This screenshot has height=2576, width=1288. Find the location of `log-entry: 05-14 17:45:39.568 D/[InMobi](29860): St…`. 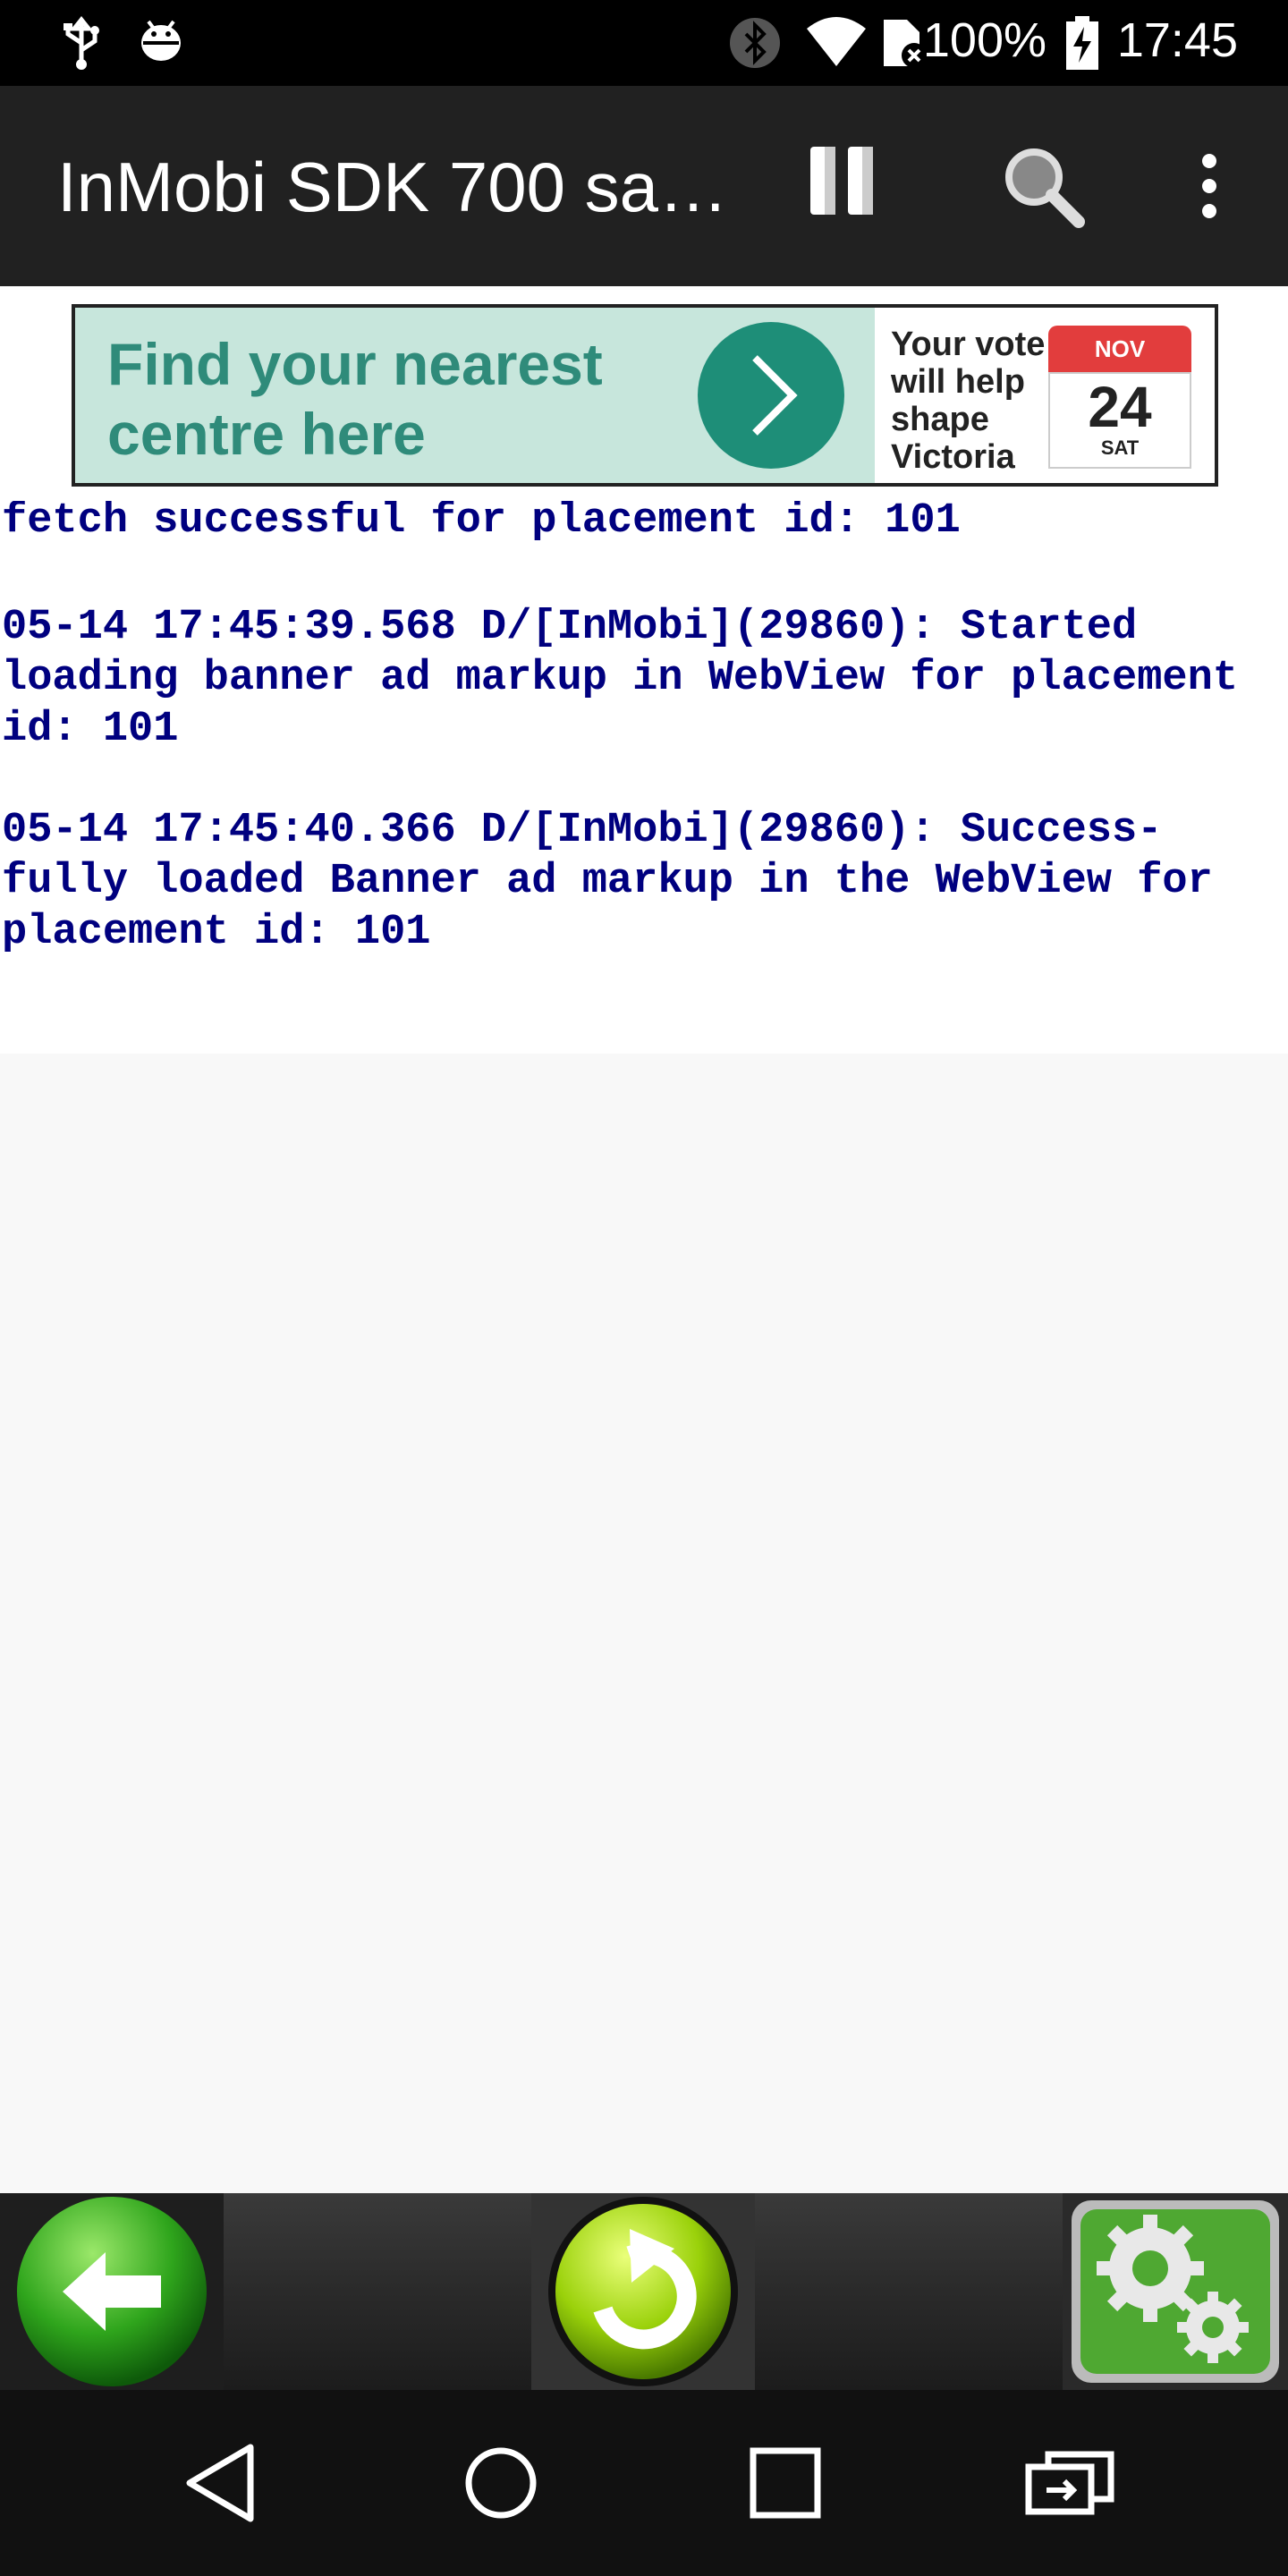

log-entry: 05-14 17:45:39.568 D/[InMobi](29860): St… is located at coordinates (620, 678).